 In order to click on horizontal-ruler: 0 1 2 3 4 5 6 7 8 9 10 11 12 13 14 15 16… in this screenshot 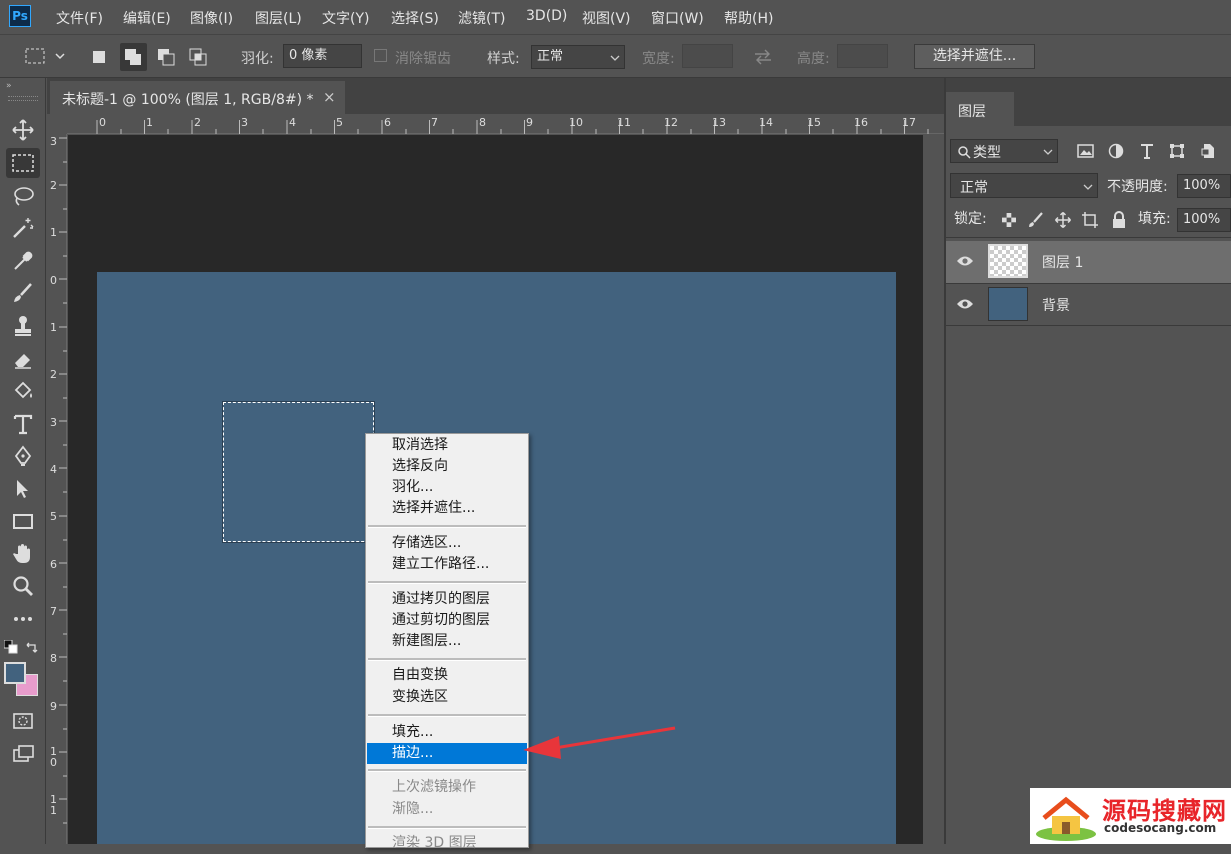, I will do `click(505, 124)`.